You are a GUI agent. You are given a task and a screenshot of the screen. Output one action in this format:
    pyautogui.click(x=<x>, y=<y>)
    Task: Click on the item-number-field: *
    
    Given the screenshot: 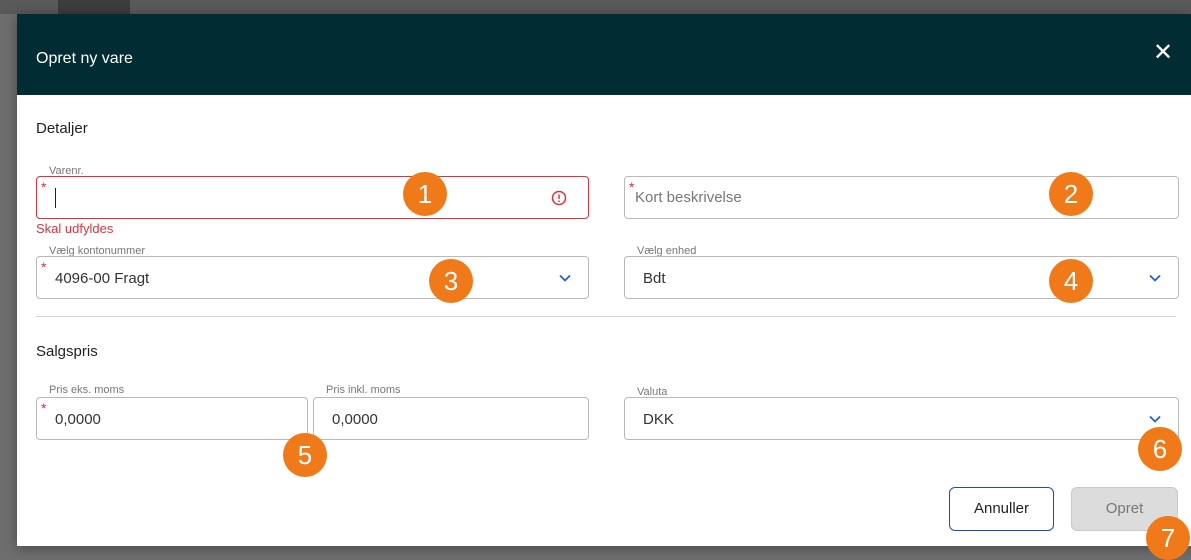 What is the action you would take?
    pyautogui.click(x=312, y=197)
    